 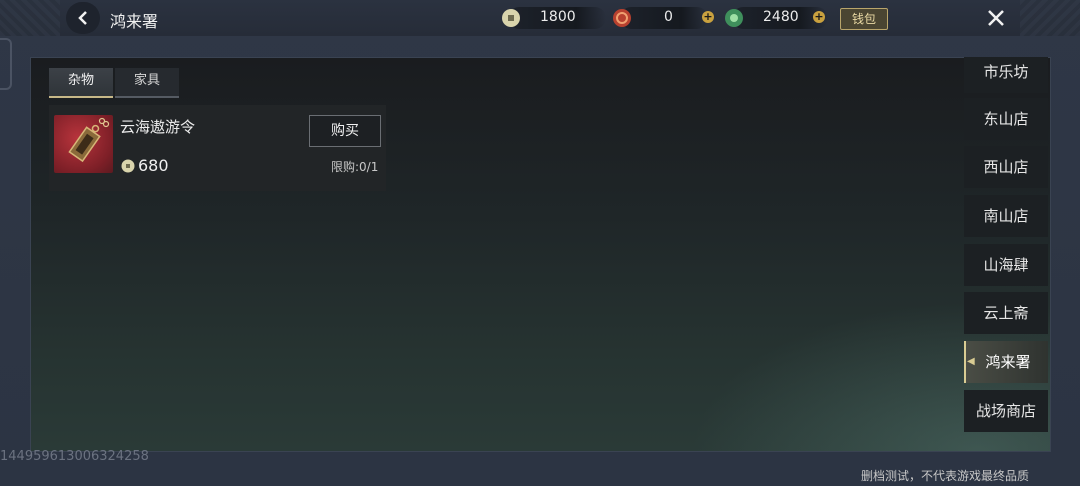 I want to click on item-name: 云海遨游令, so click(x=158, y=127).